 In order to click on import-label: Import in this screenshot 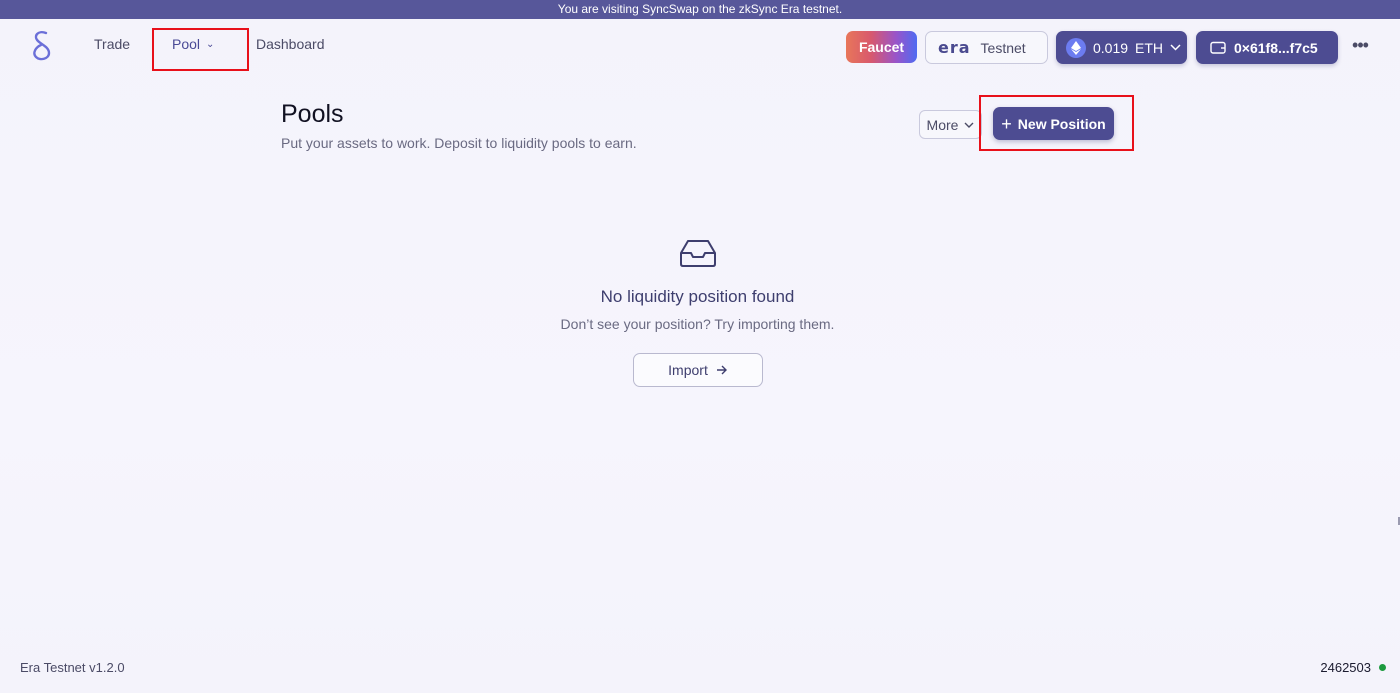, I will do `click(688, 370)`.